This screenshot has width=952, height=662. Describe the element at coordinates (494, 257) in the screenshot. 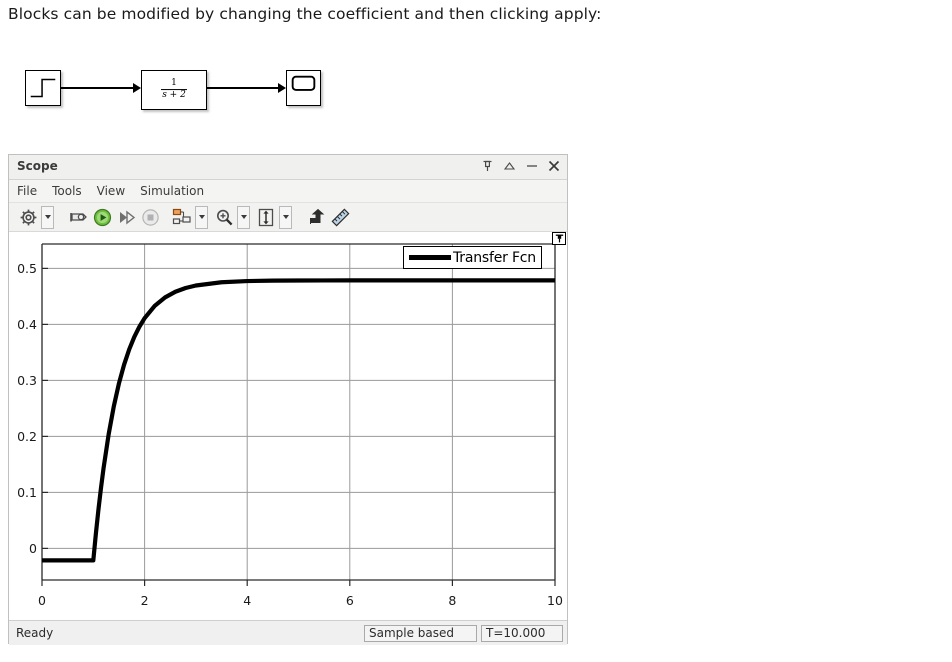

I see `legend-label: Transfer Fcn` at that location.